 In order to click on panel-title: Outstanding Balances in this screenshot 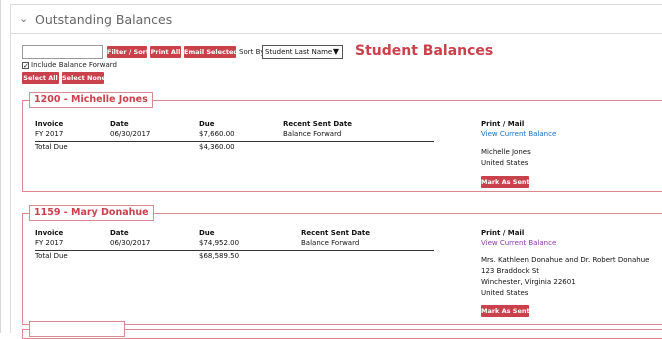, I will do `click(104, 19)`.